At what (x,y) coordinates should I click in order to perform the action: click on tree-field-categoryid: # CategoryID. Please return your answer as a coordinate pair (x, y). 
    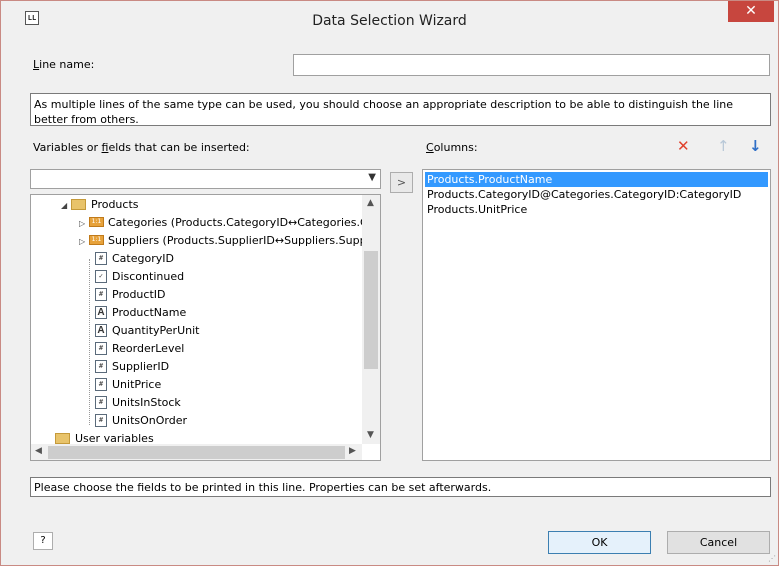
    Looking at the image, I should click on (134, 259).